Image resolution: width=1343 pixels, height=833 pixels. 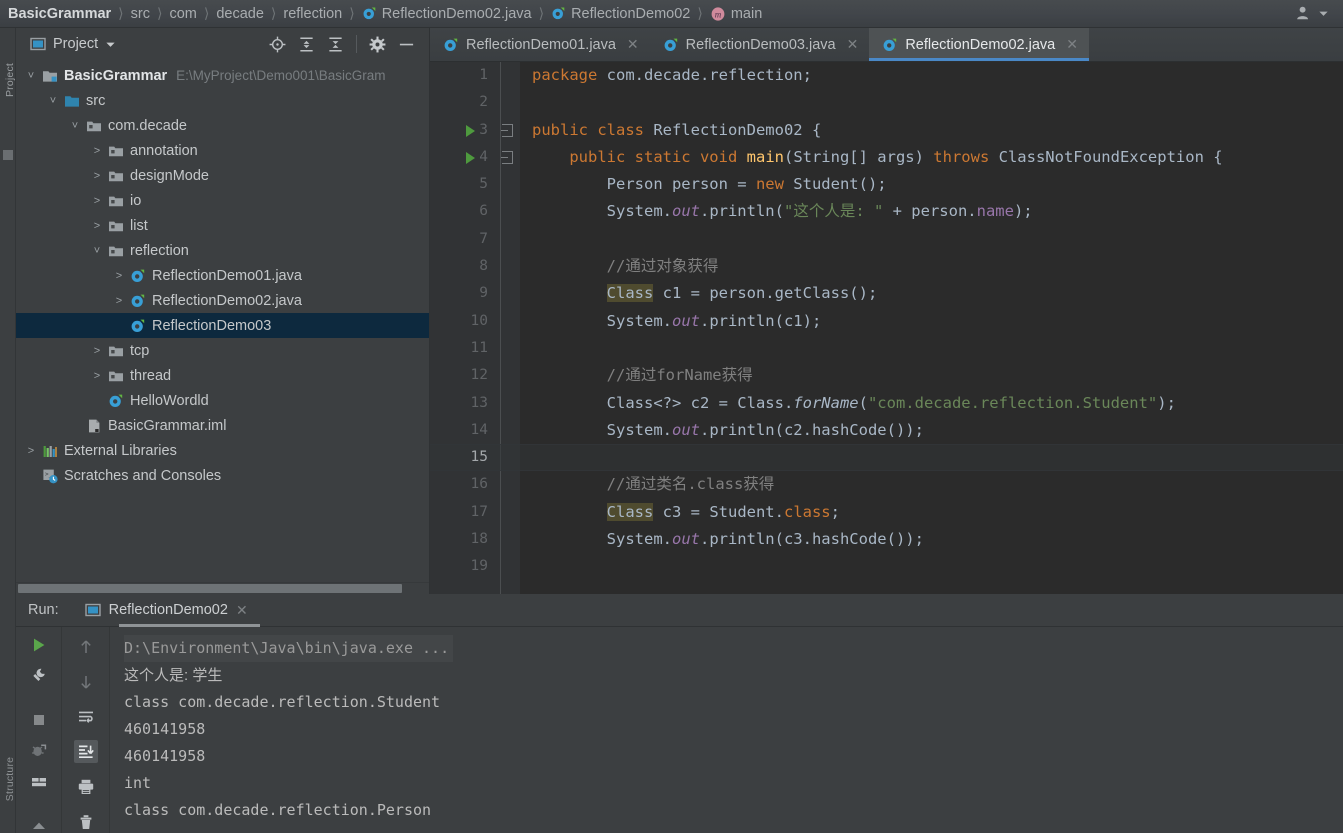 I want to click on code-line: 17 Class c3 = Student.class;, so click(x=886, y=512).